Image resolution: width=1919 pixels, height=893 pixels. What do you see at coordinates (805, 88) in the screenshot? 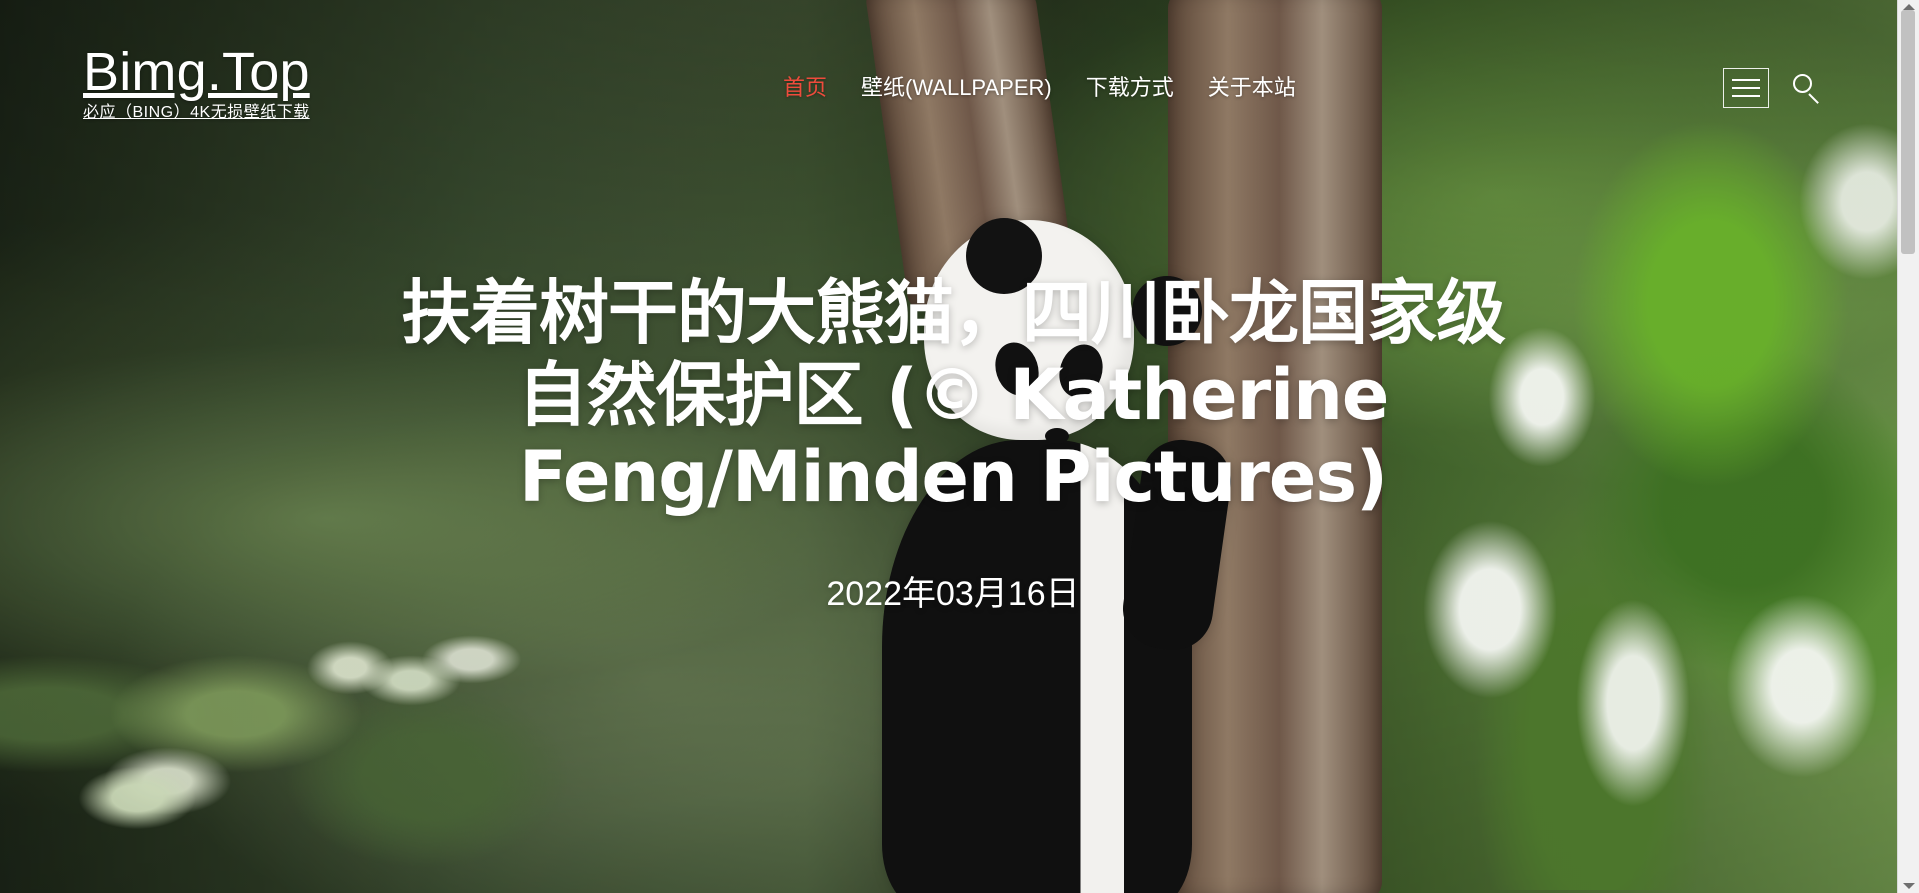
I see `nav-home: 首页` at bounding box center [805, 88].